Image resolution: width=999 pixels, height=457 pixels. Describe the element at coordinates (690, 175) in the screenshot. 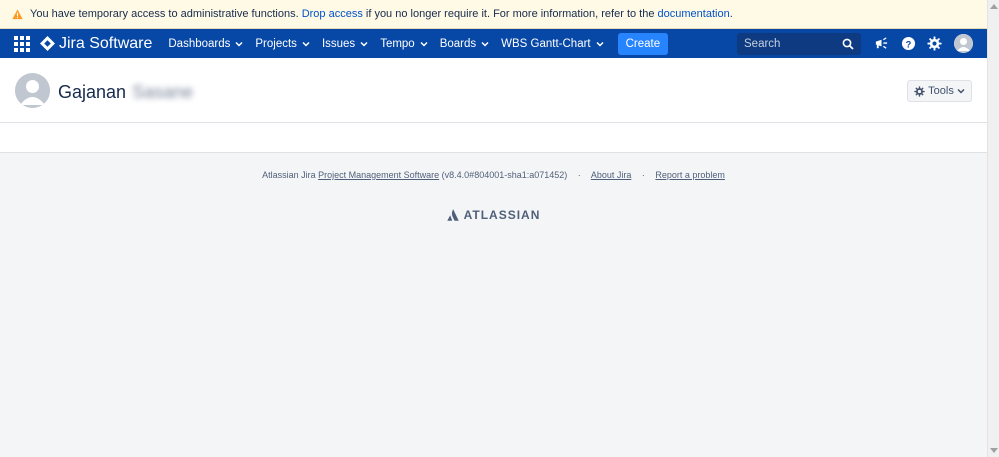

I see `report-problem-link: Report a problem` at that location.